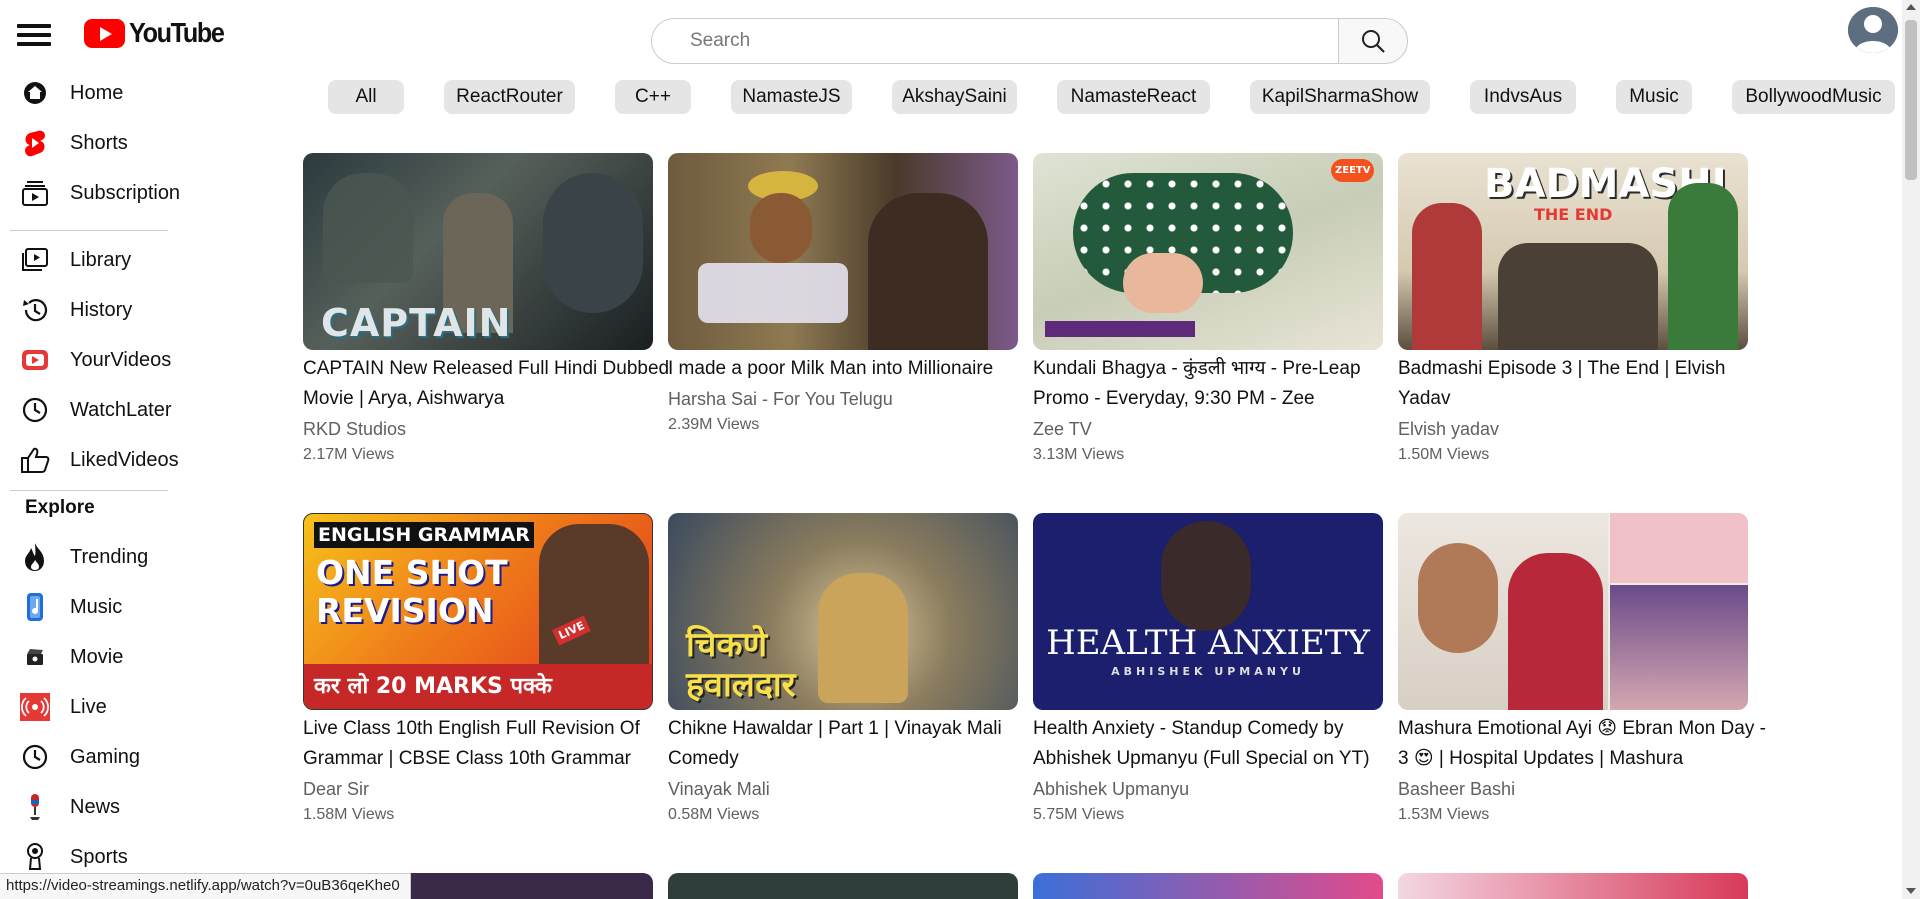 Image resolution: width=1920 pixels, height=899 pixels. Describe the element at coordinates (1208, 789) in the screenshot. I see `video-channel: Abhishek Upmanyu` at that location.